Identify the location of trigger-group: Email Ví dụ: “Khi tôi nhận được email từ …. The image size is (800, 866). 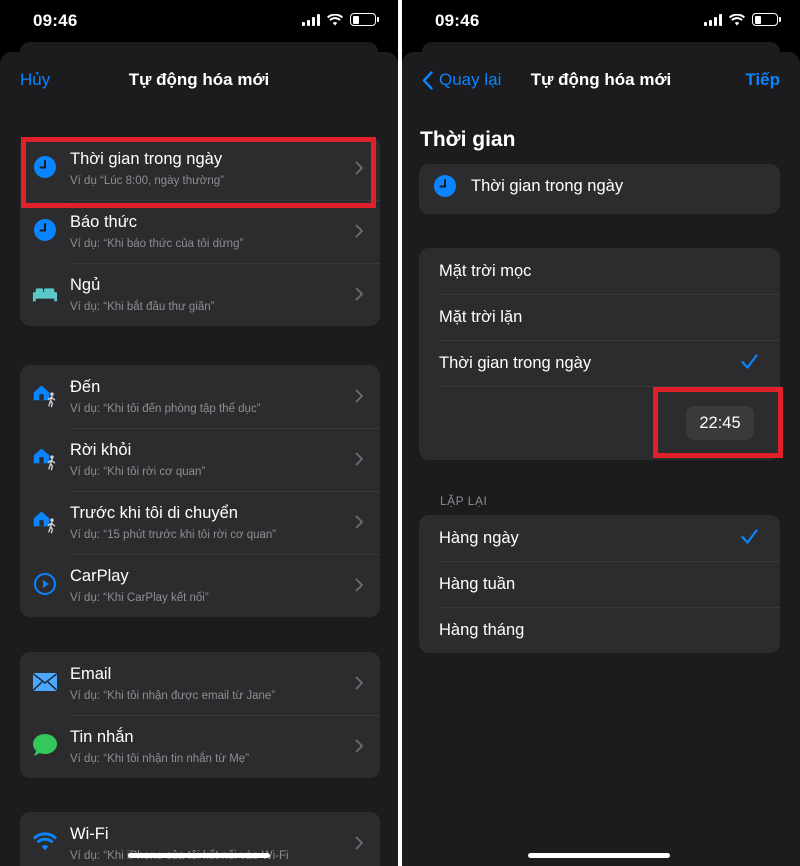
(200, 715).